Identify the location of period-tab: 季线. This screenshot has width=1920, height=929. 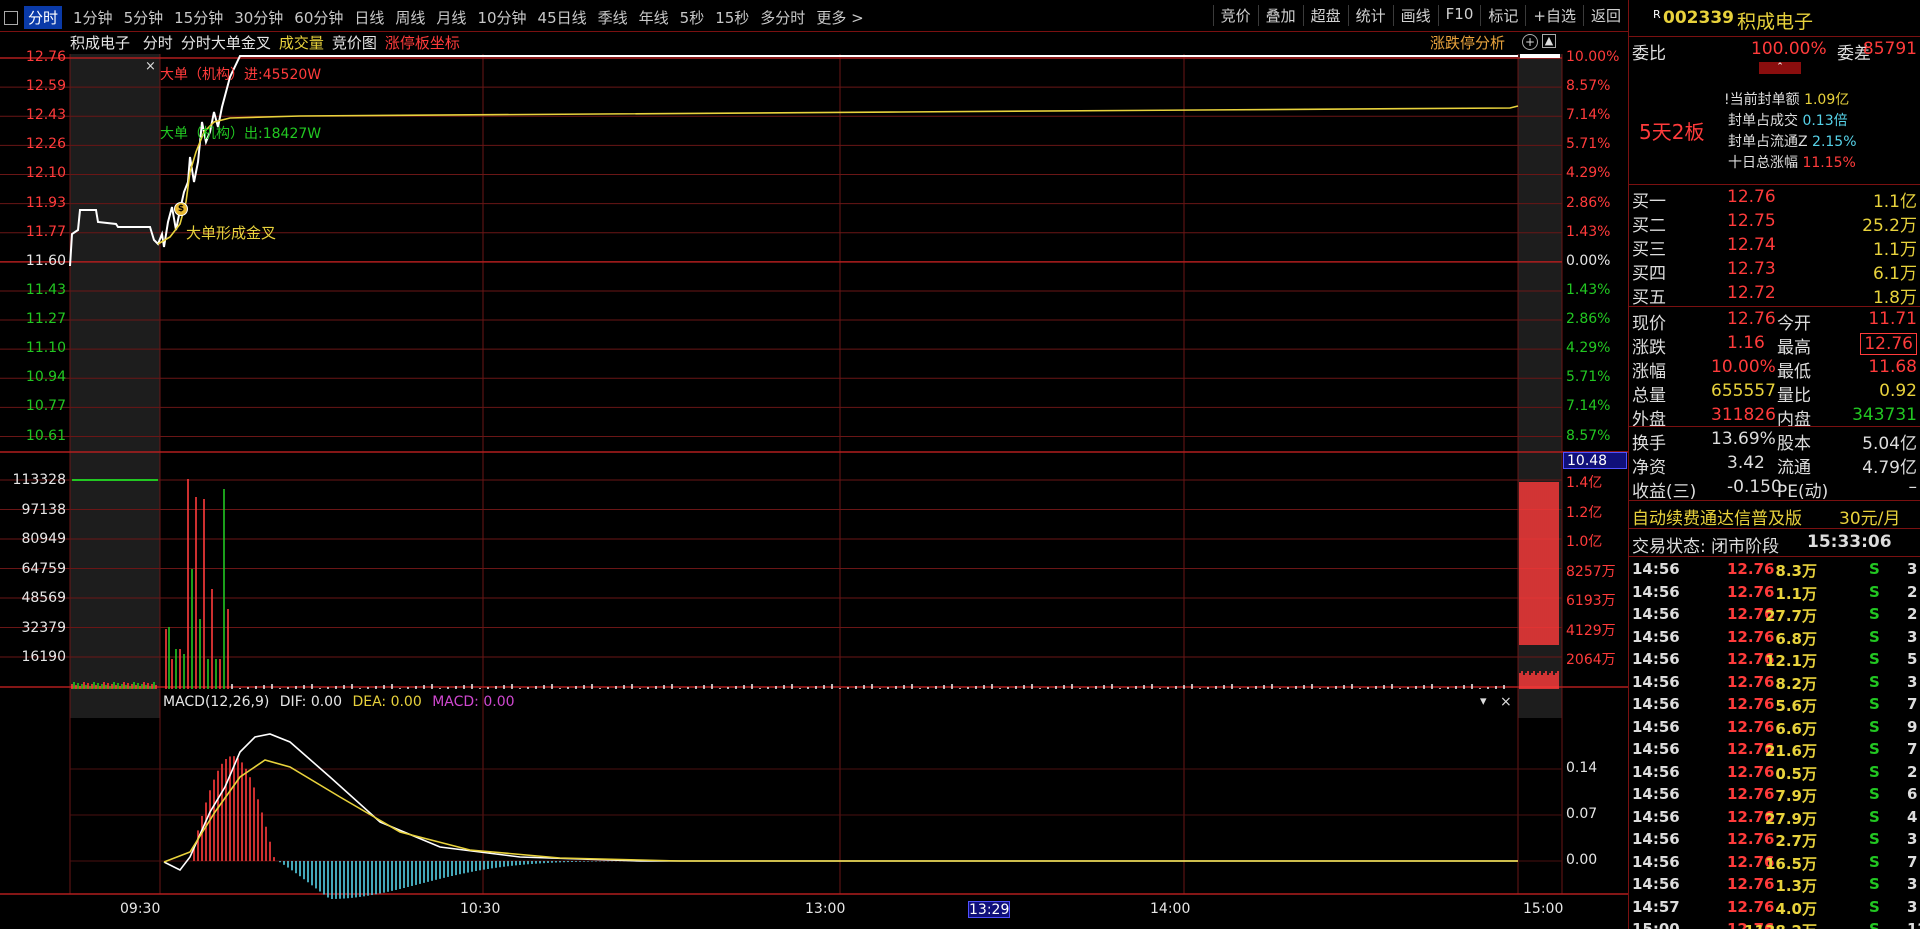
(613, 17).